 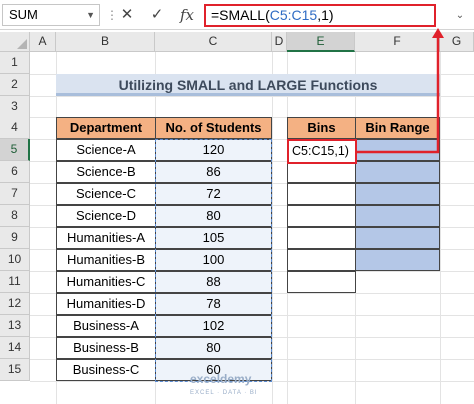 What do you see at coordinates (248, 85) in the screenshot?
I see `sheet-title: Utilizing SMALL and LARGE Functions` at bounding box center [248, 85].